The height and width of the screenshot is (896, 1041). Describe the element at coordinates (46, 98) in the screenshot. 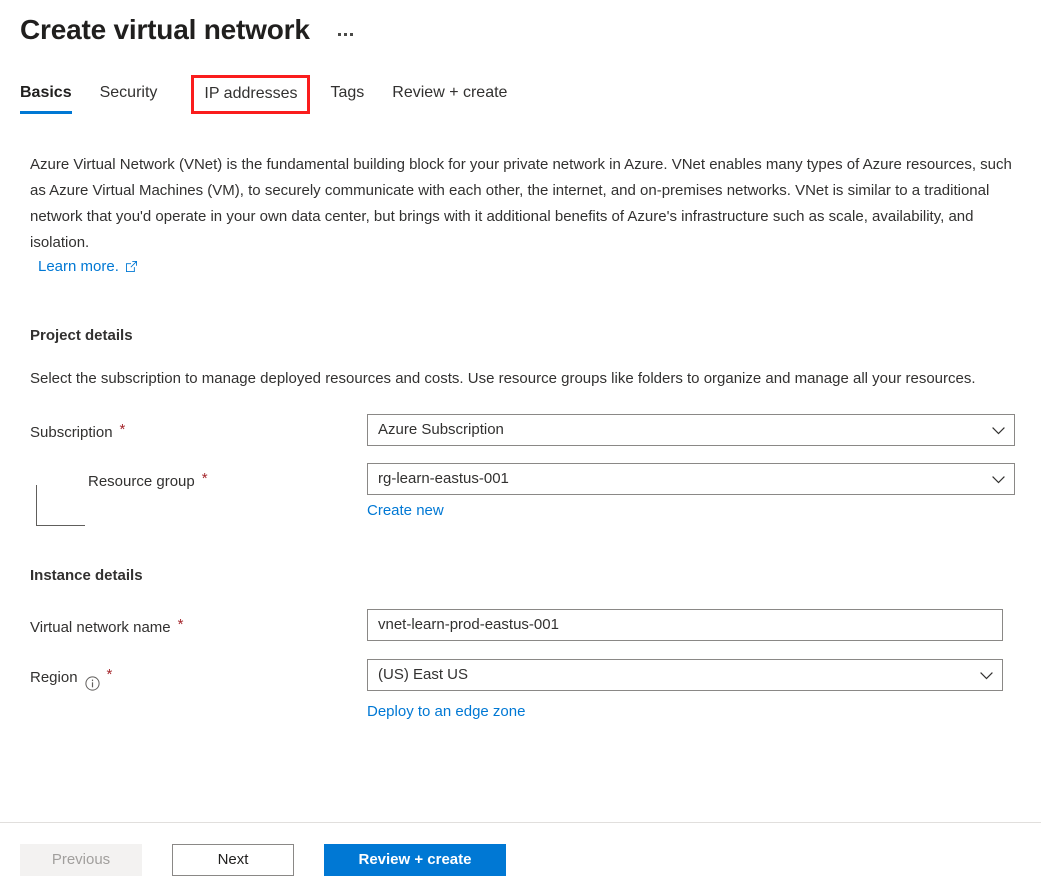

I see `tab-basics: Basics` at that location.